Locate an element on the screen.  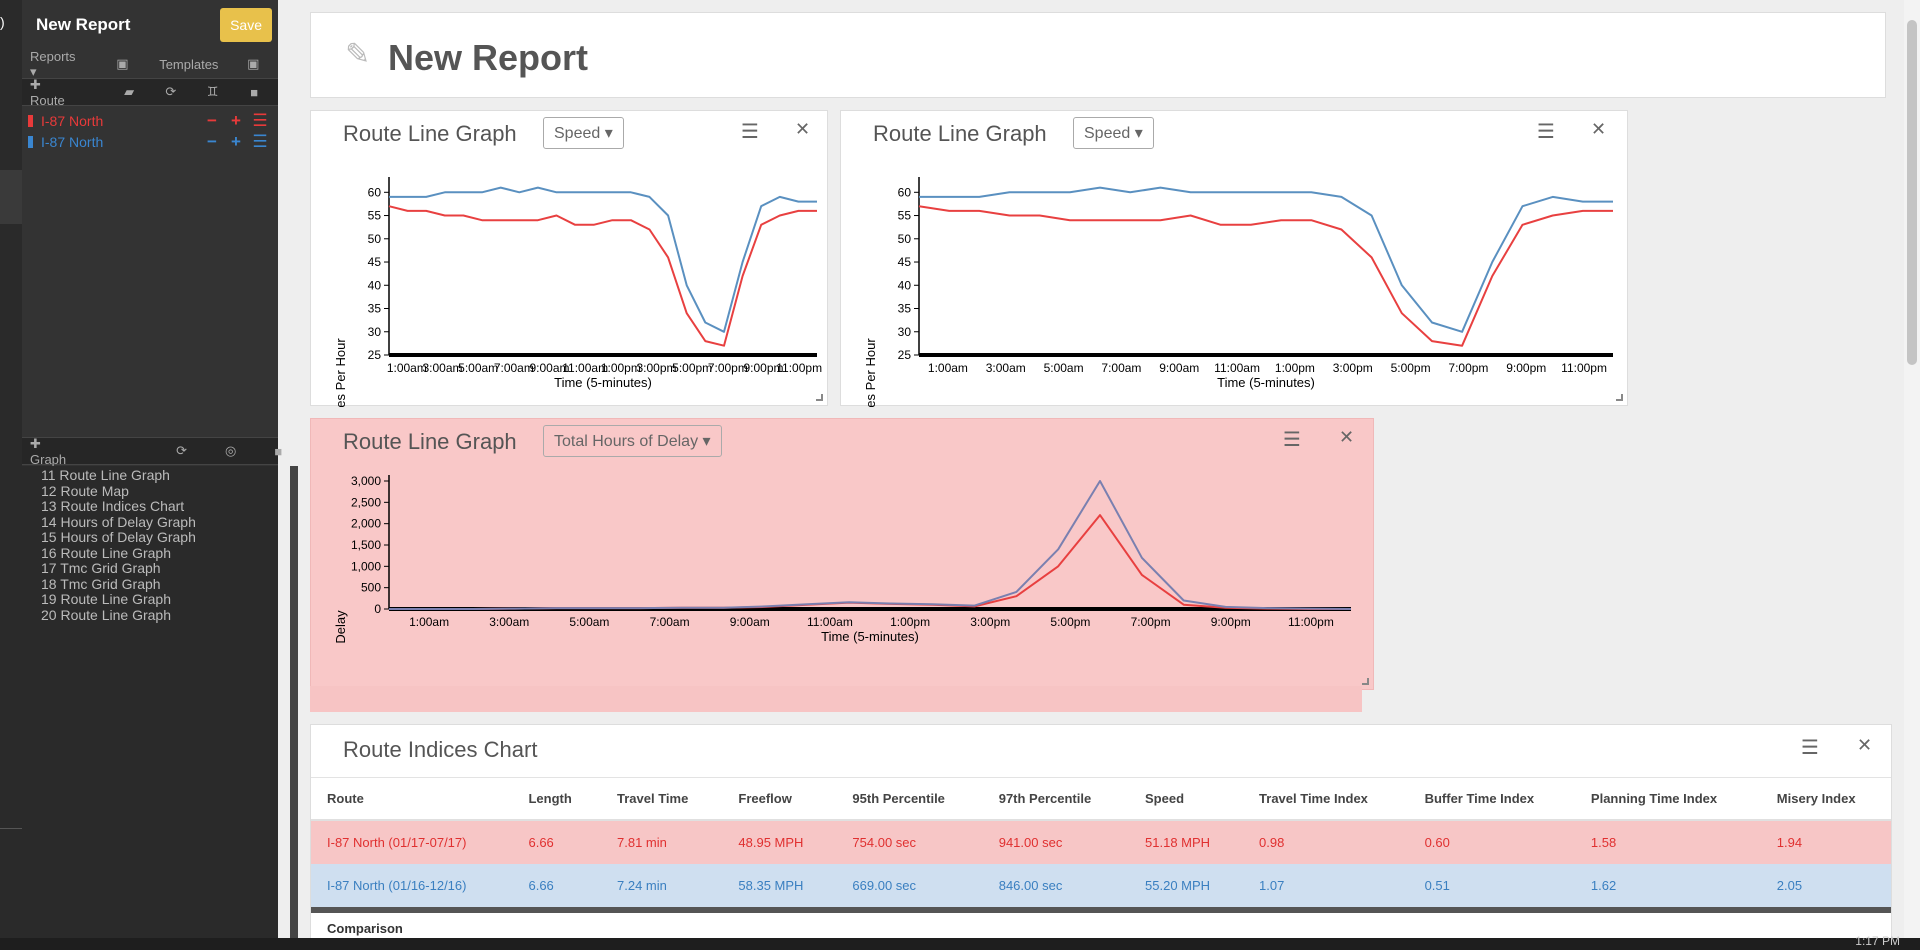
save-report-icon: ▣ is located at coordinates (123, 64).